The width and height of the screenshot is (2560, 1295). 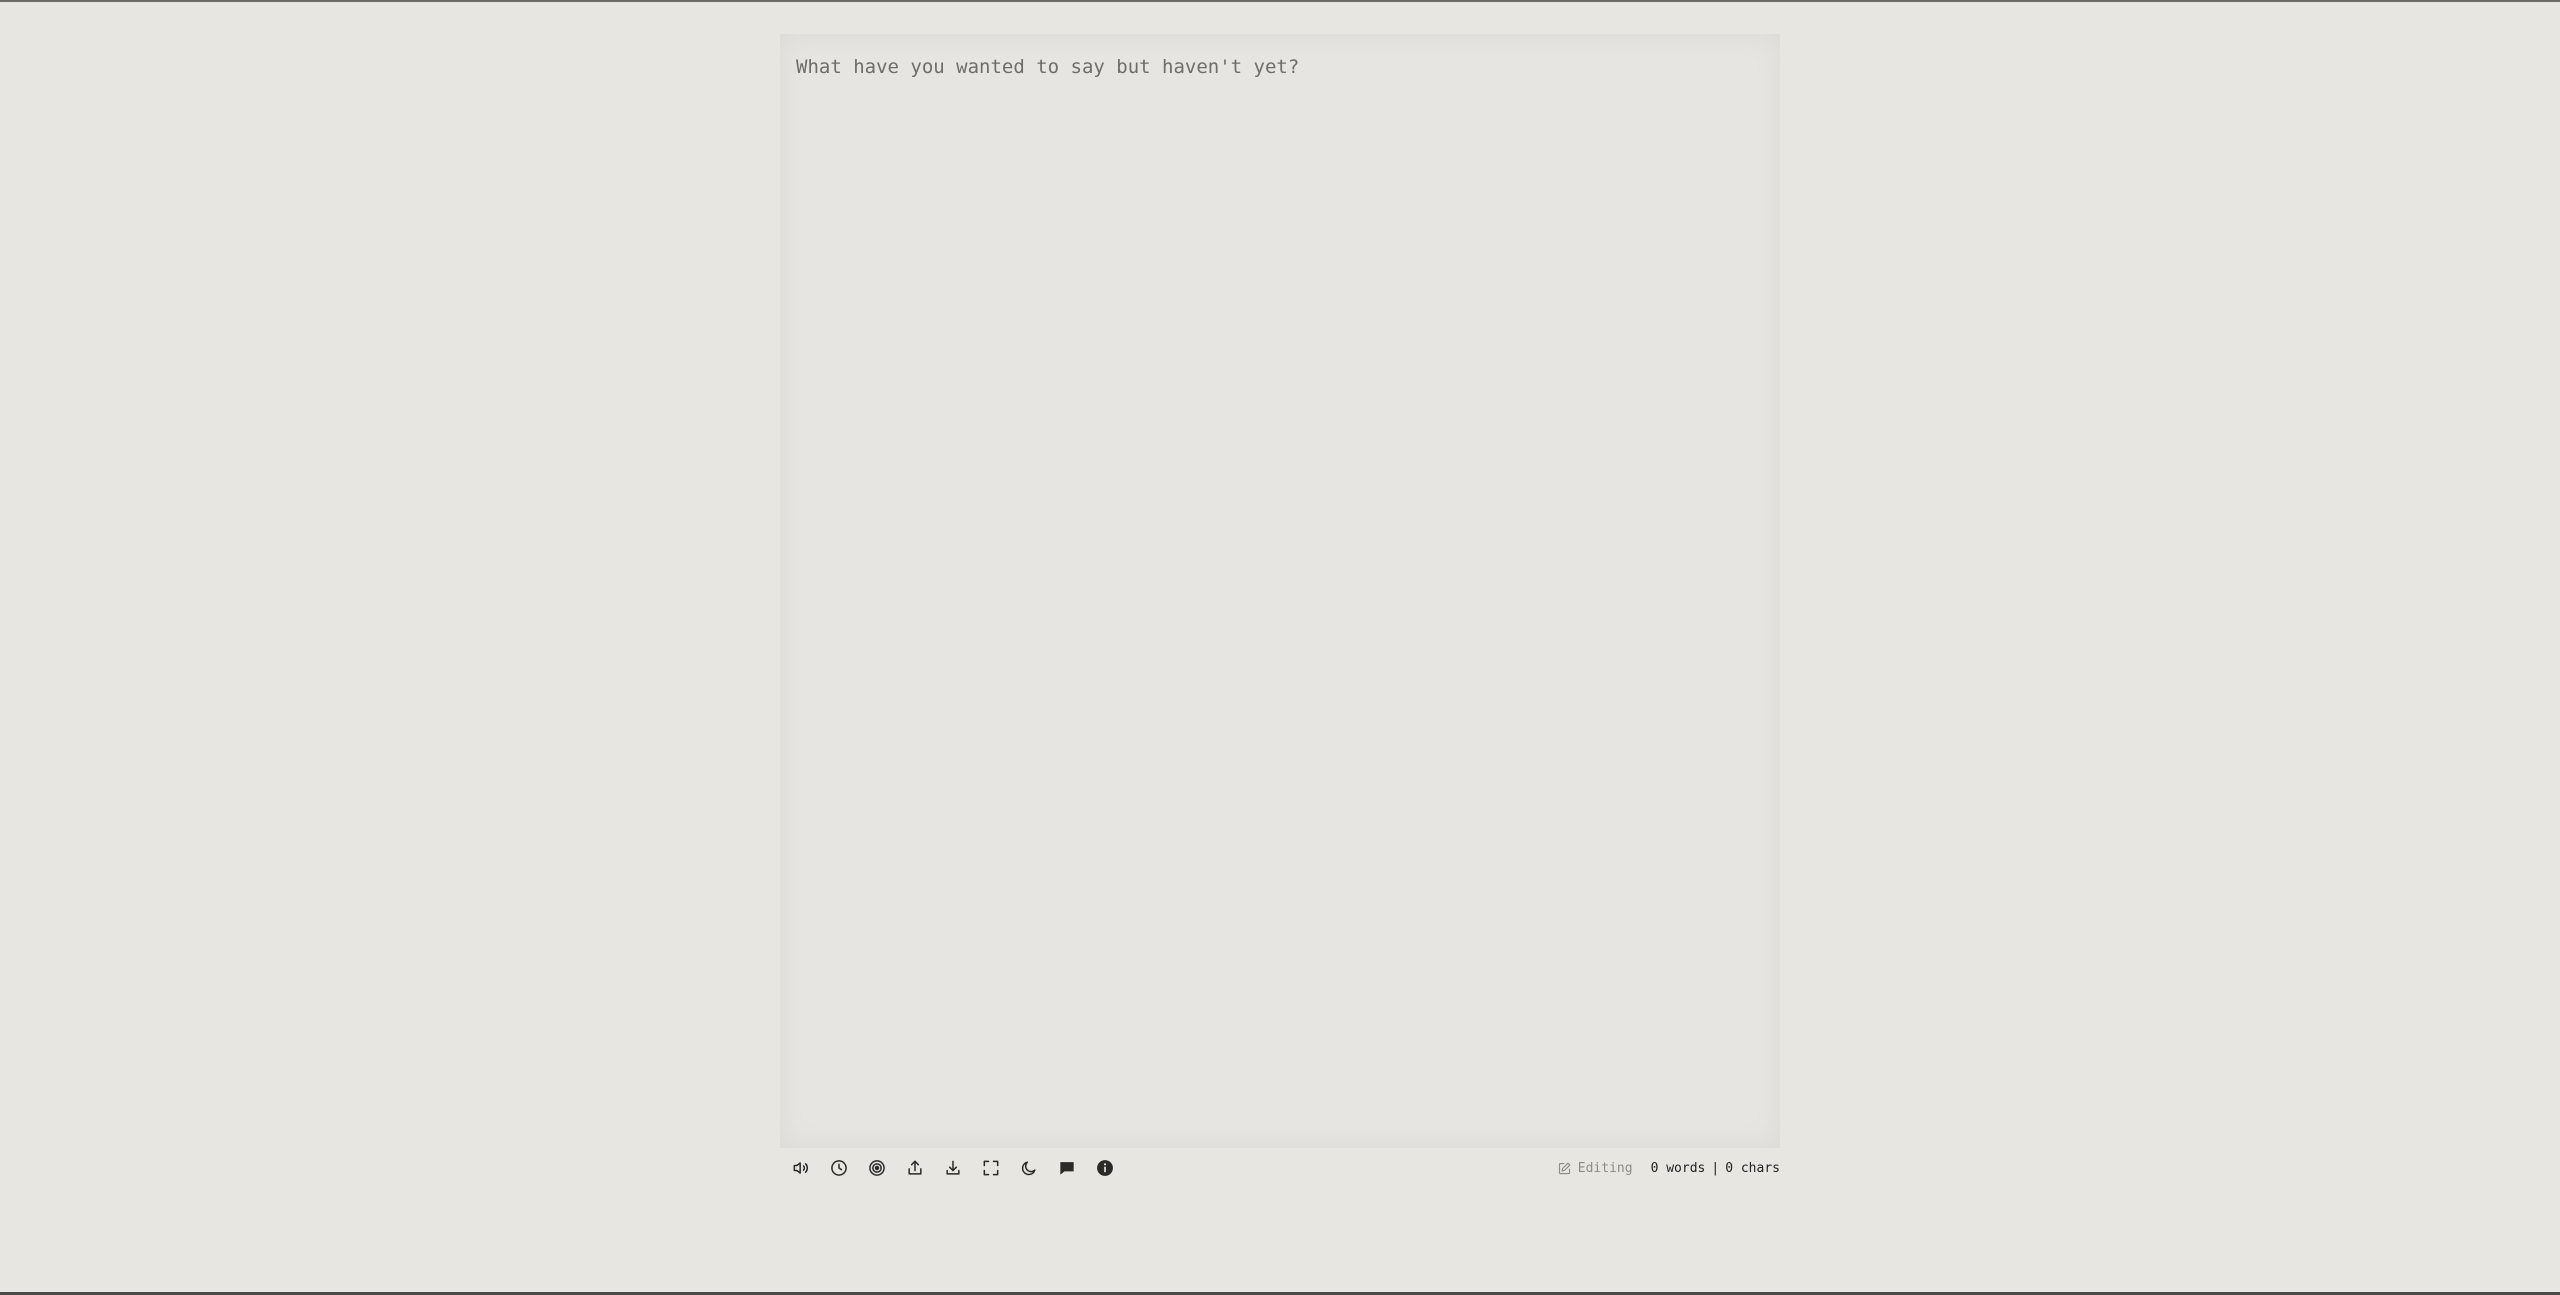 I want to click on timer-icon, so click(x=839, y=1168).